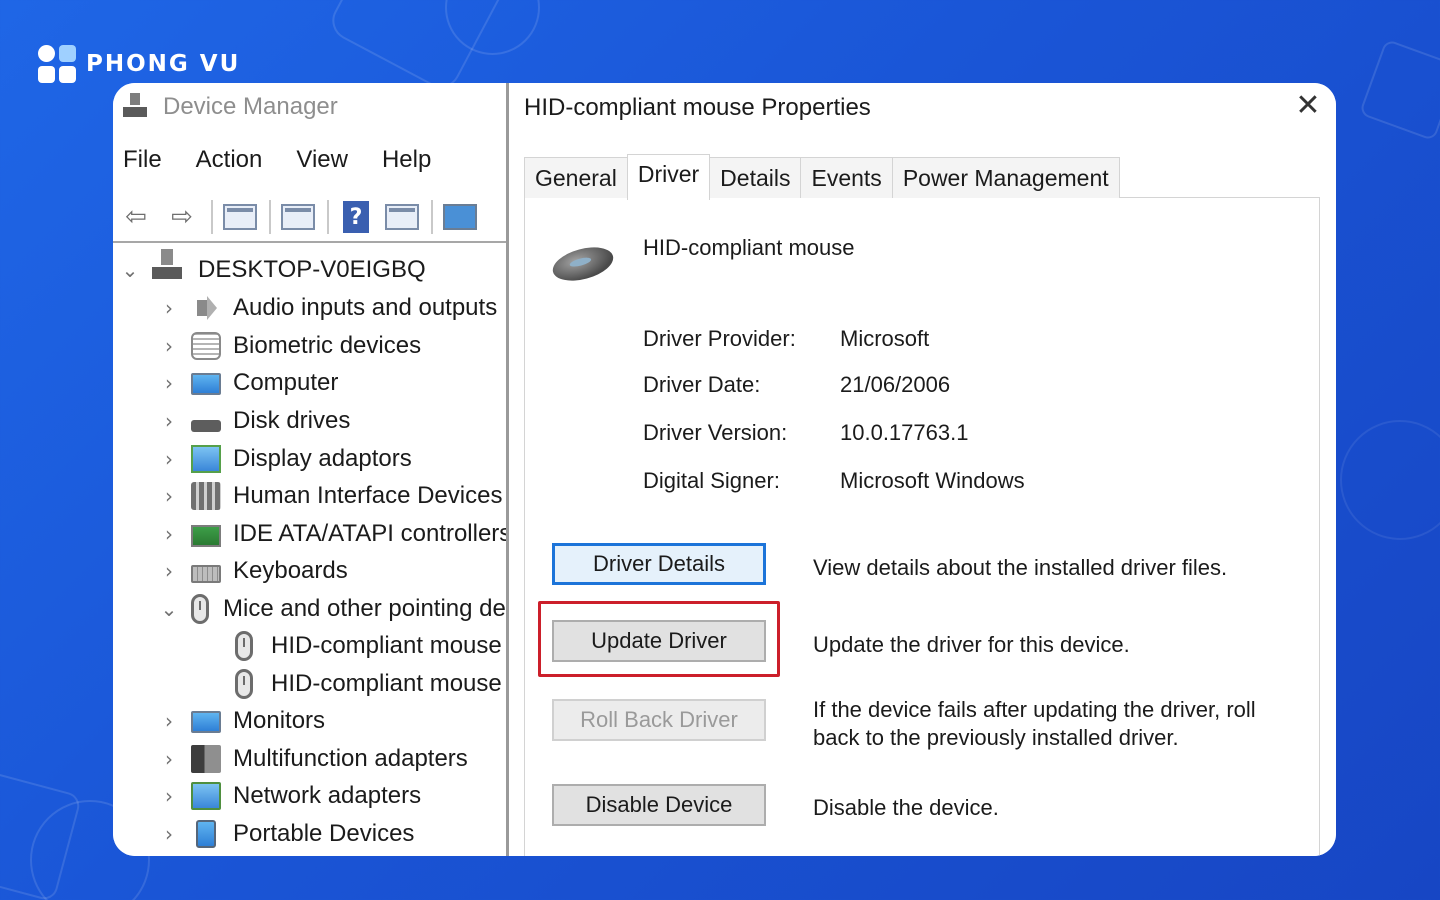  I want to click on multifunction-icon, so click(206, 759).